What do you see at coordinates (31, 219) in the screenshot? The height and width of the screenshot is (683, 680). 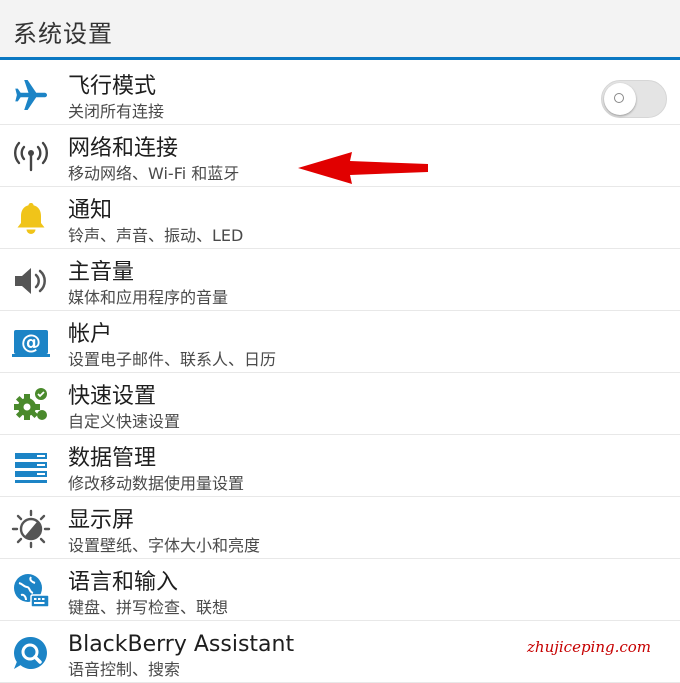 I see `bell-icon` at bounding box center [31, 219].